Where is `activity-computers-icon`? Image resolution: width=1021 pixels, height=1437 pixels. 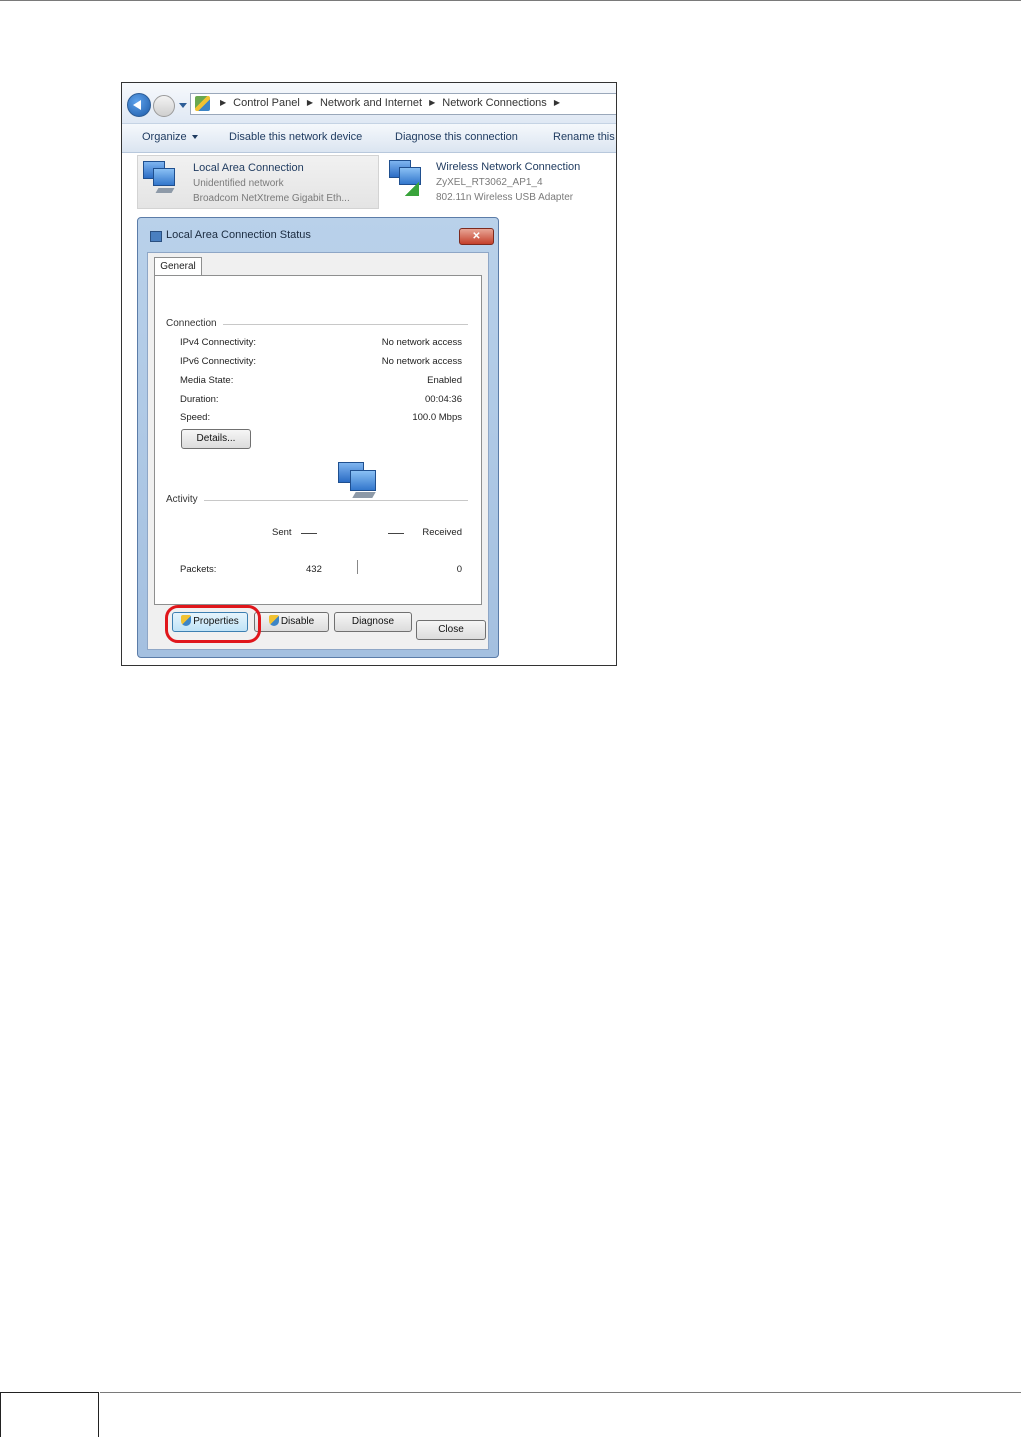
activity-computers-icon is located at coordinates (360, 482).